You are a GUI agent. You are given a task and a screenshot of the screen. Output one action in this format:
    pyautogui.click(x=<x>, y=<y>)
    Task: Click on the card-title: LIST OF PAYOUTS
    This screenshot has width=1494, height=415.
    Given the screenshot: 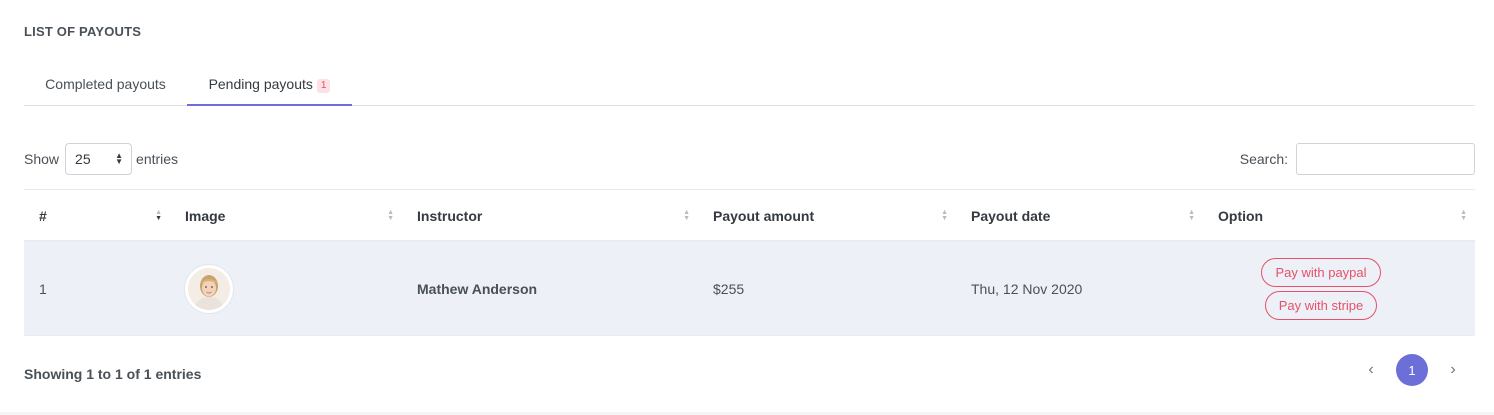 What is the action you would take?
    pyautogui.click(x=83, y=31)
    